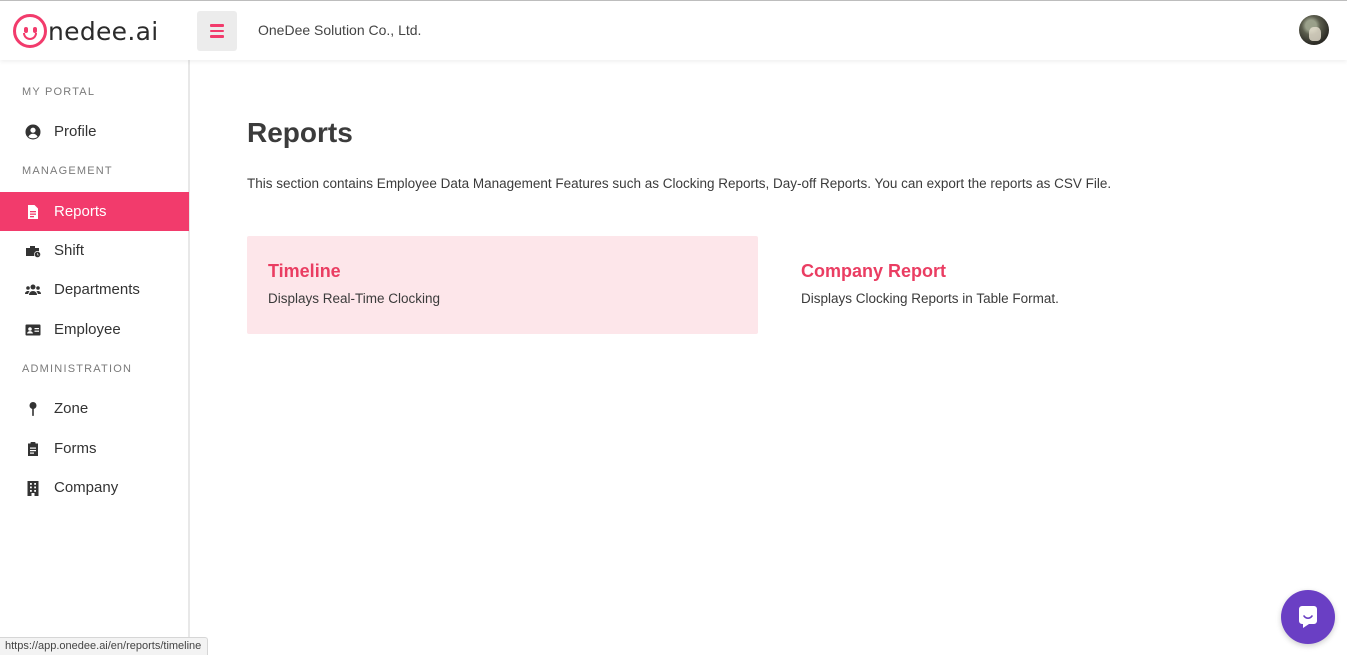 Image resolution: width=1347 pixels, height=655 pixels. What do you see at coordinates (217, 25) in the screenshot?
I see `hamburger-icon` at bounding box center [217, 25].